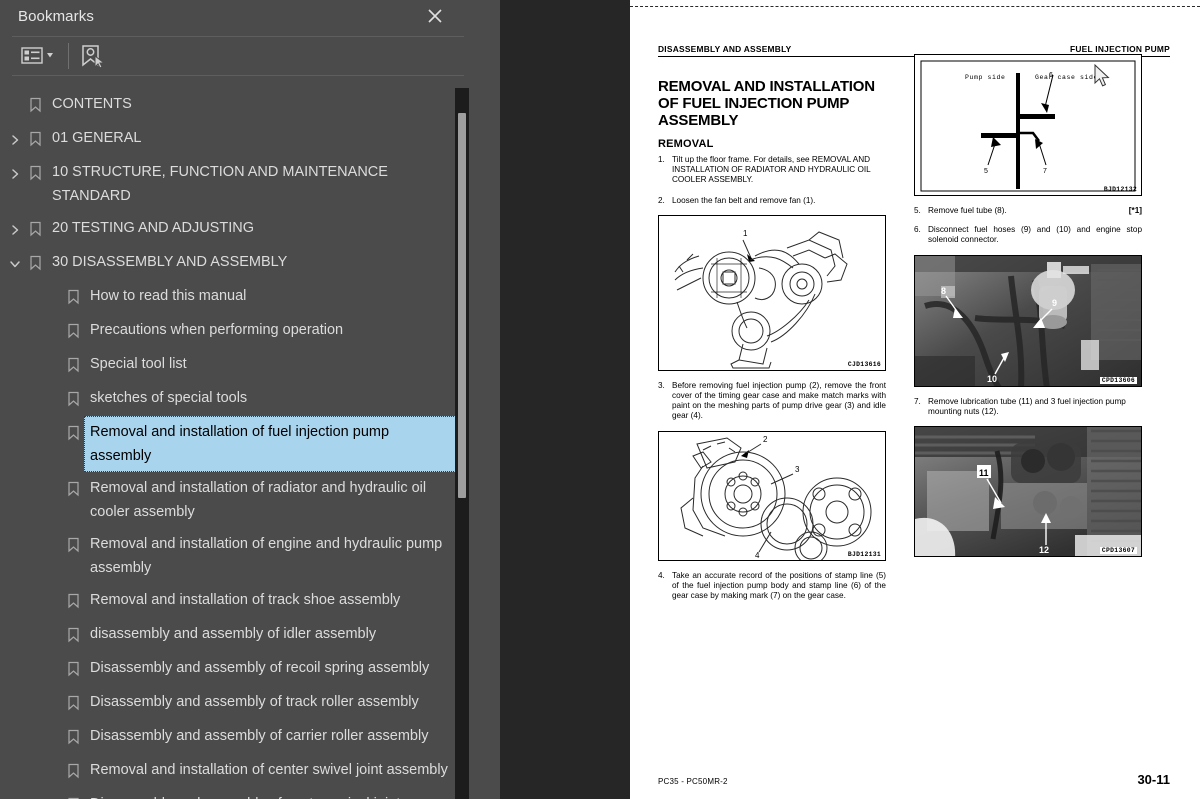  Describe the element at coordinates (1028, 492) in the screenshot. I see `figure-nuts-photo: 11 12 CPD13607` at that location.